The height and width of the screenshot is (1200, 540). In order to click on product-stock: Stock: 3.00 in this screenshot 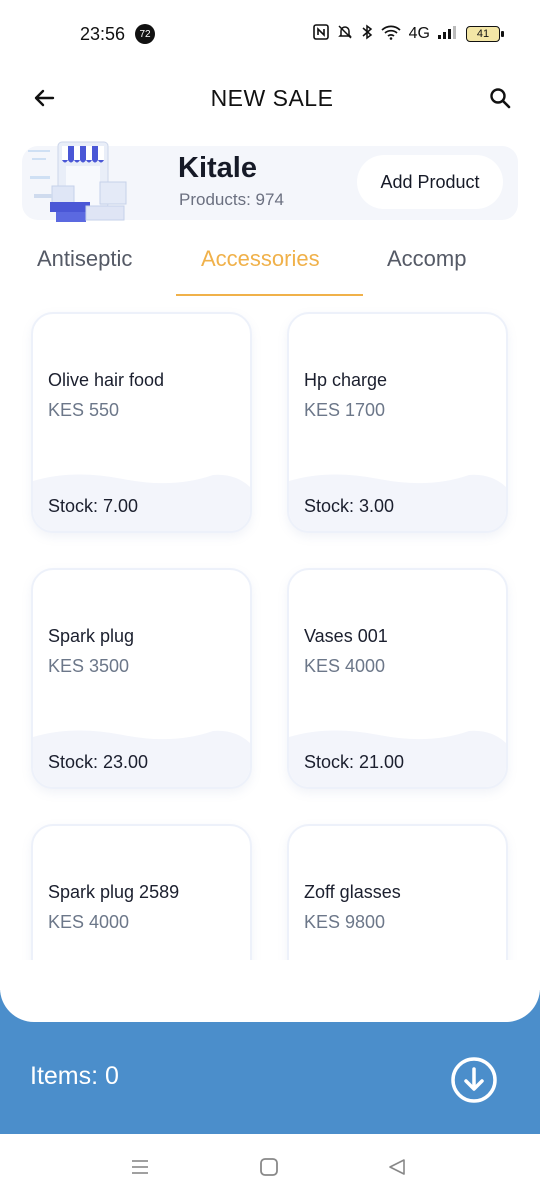, I will do `click(349, 506)`.